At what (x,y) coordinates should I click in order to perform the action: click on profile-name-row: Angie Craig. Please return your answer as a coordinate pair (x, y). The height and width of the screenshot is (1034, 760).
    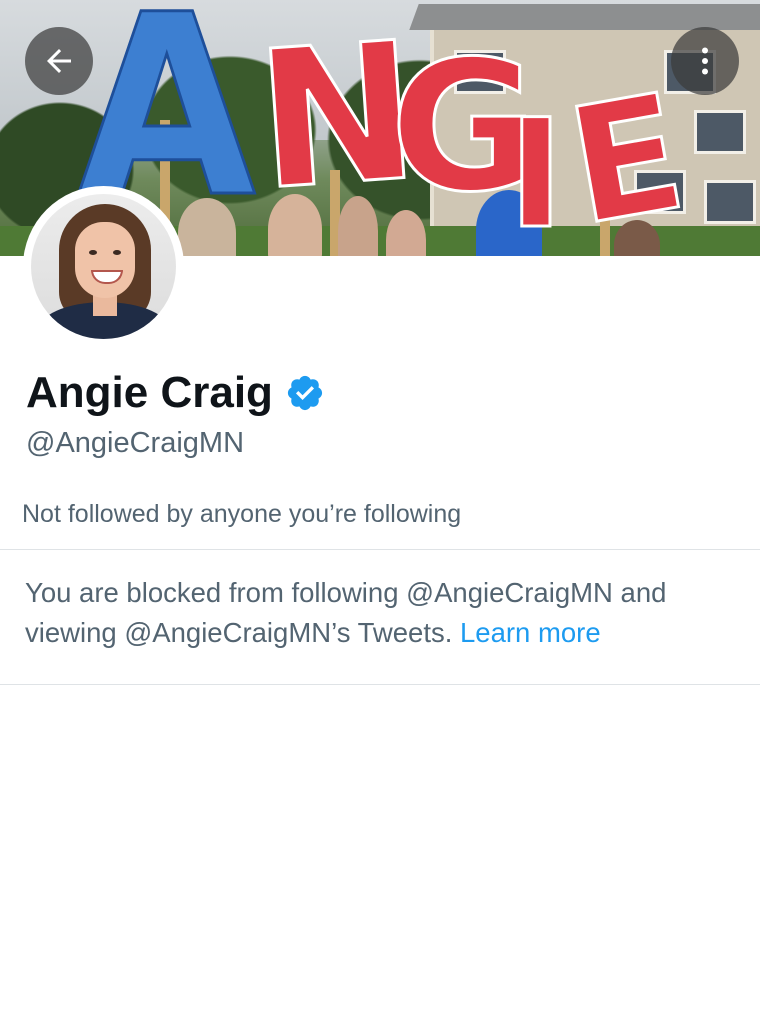
    Looking at the image, I should click on (175, 393).